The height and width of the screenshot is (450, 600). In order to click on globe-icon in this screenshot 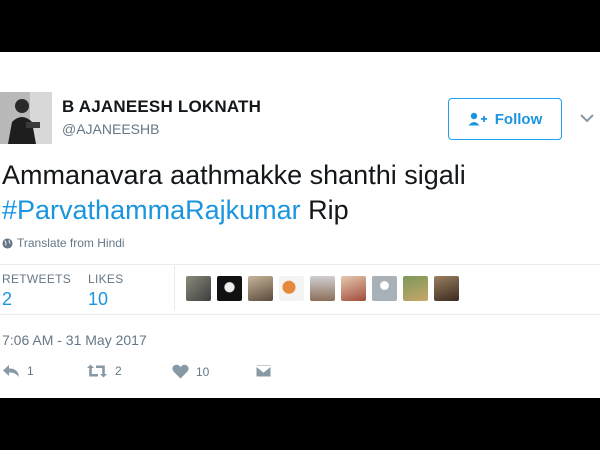, I will do `click(7, 243)`.